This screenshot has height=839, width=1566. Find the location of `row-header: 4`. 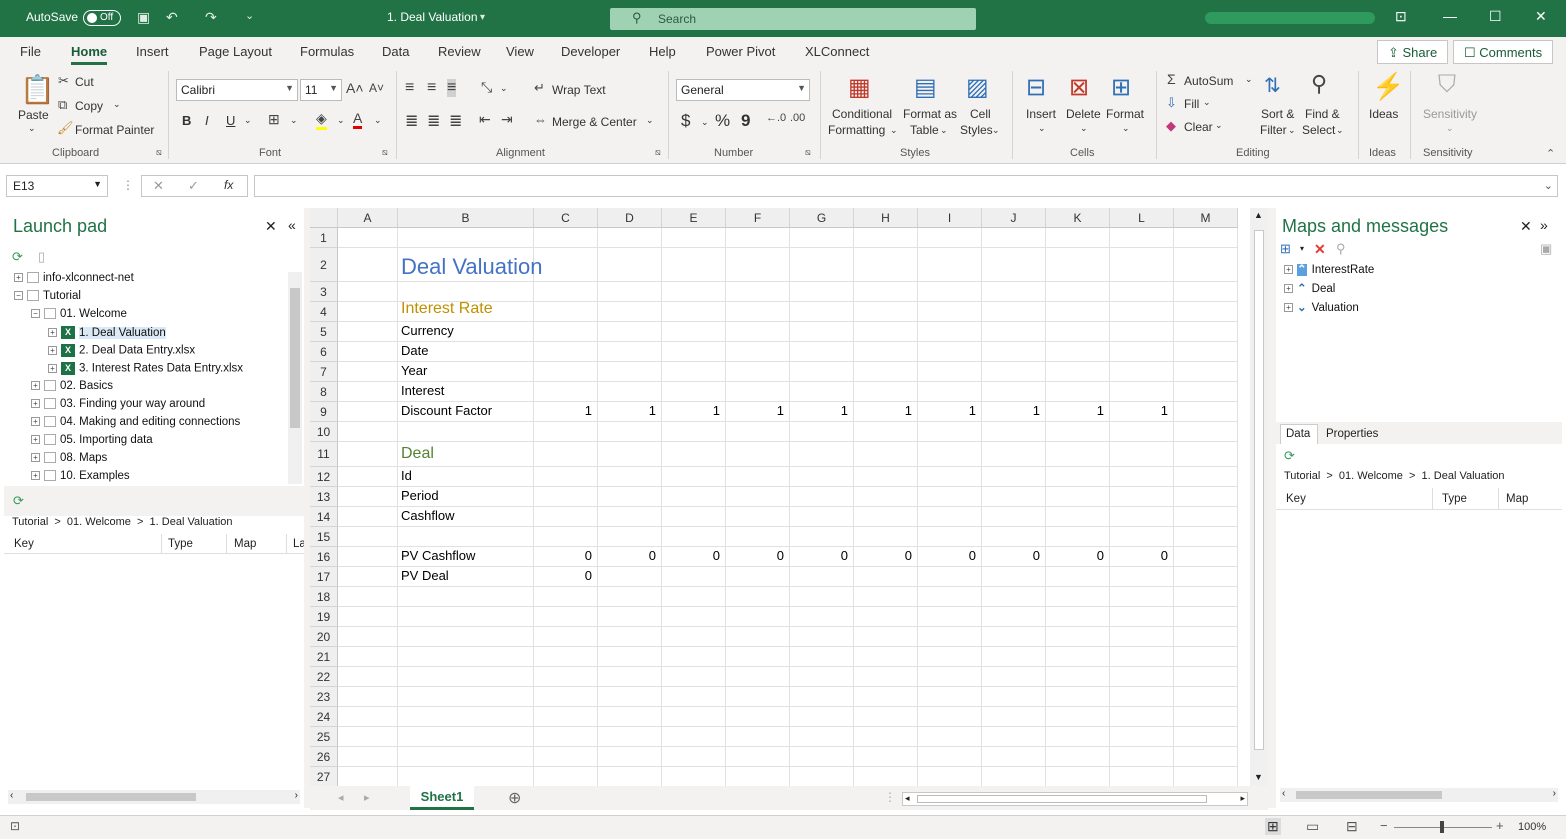

row-header: 4 is located at coordinates (324, 312).